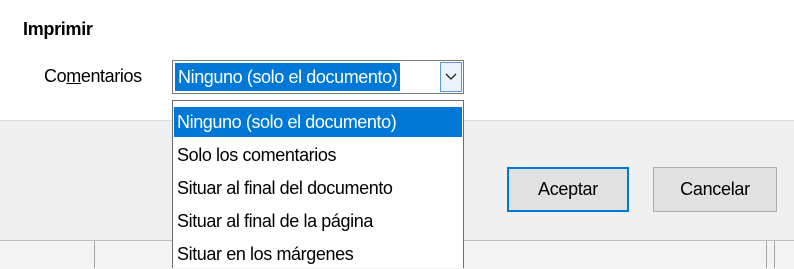  What do you see at coordinates (451, 77) in the screenshot?
I see `chevron-down-icon` at bounding box center [451, 77].